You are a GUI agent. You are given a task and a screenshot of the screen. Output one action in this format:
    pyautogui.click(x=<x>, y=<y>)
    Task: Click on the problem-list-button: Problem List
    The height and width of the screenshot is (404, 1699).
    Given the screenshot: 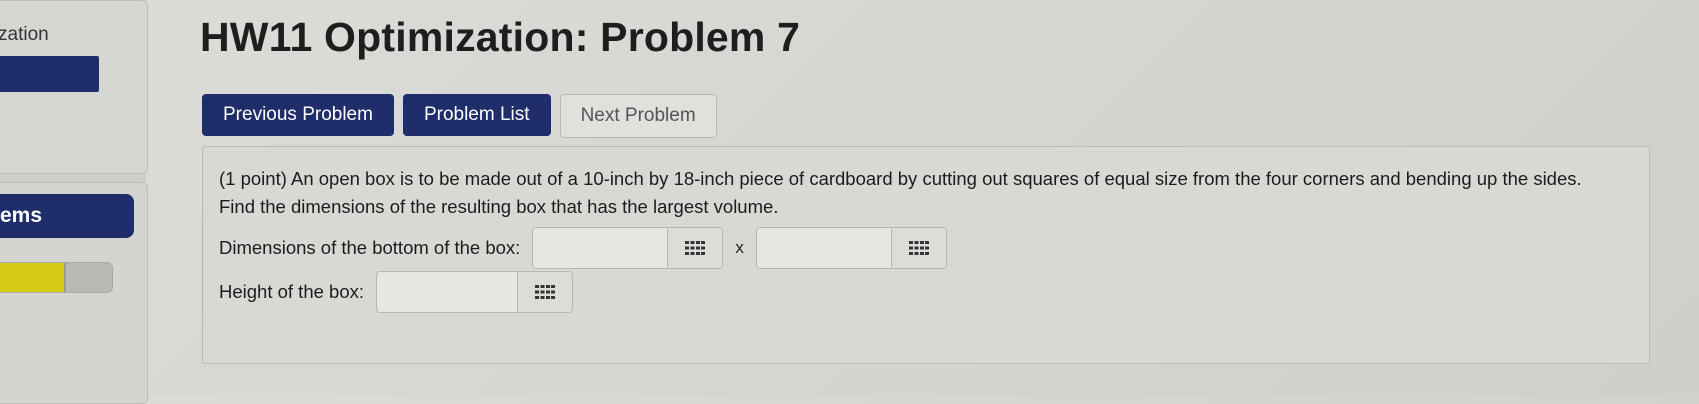 What is the action you would take?
    pyautogui.click(x=476, y=115)
    